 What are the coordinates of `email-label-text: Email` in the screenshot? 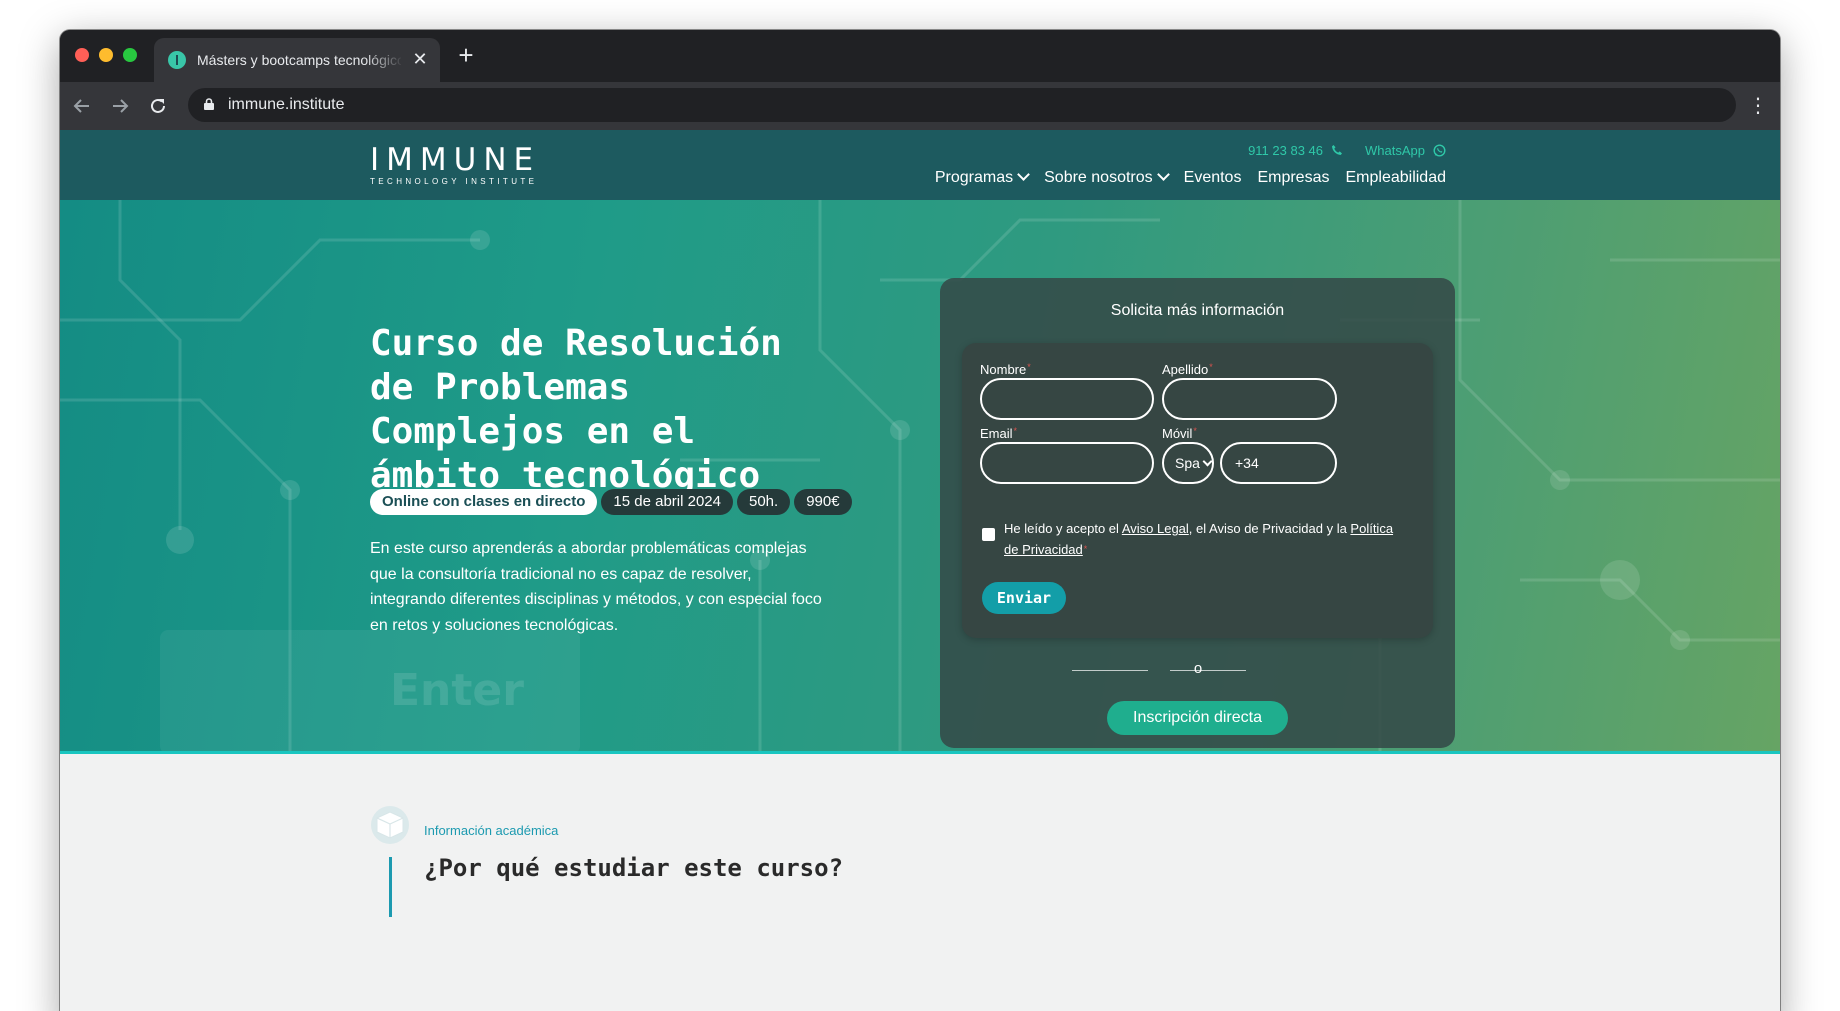 It's located at (996, 433).